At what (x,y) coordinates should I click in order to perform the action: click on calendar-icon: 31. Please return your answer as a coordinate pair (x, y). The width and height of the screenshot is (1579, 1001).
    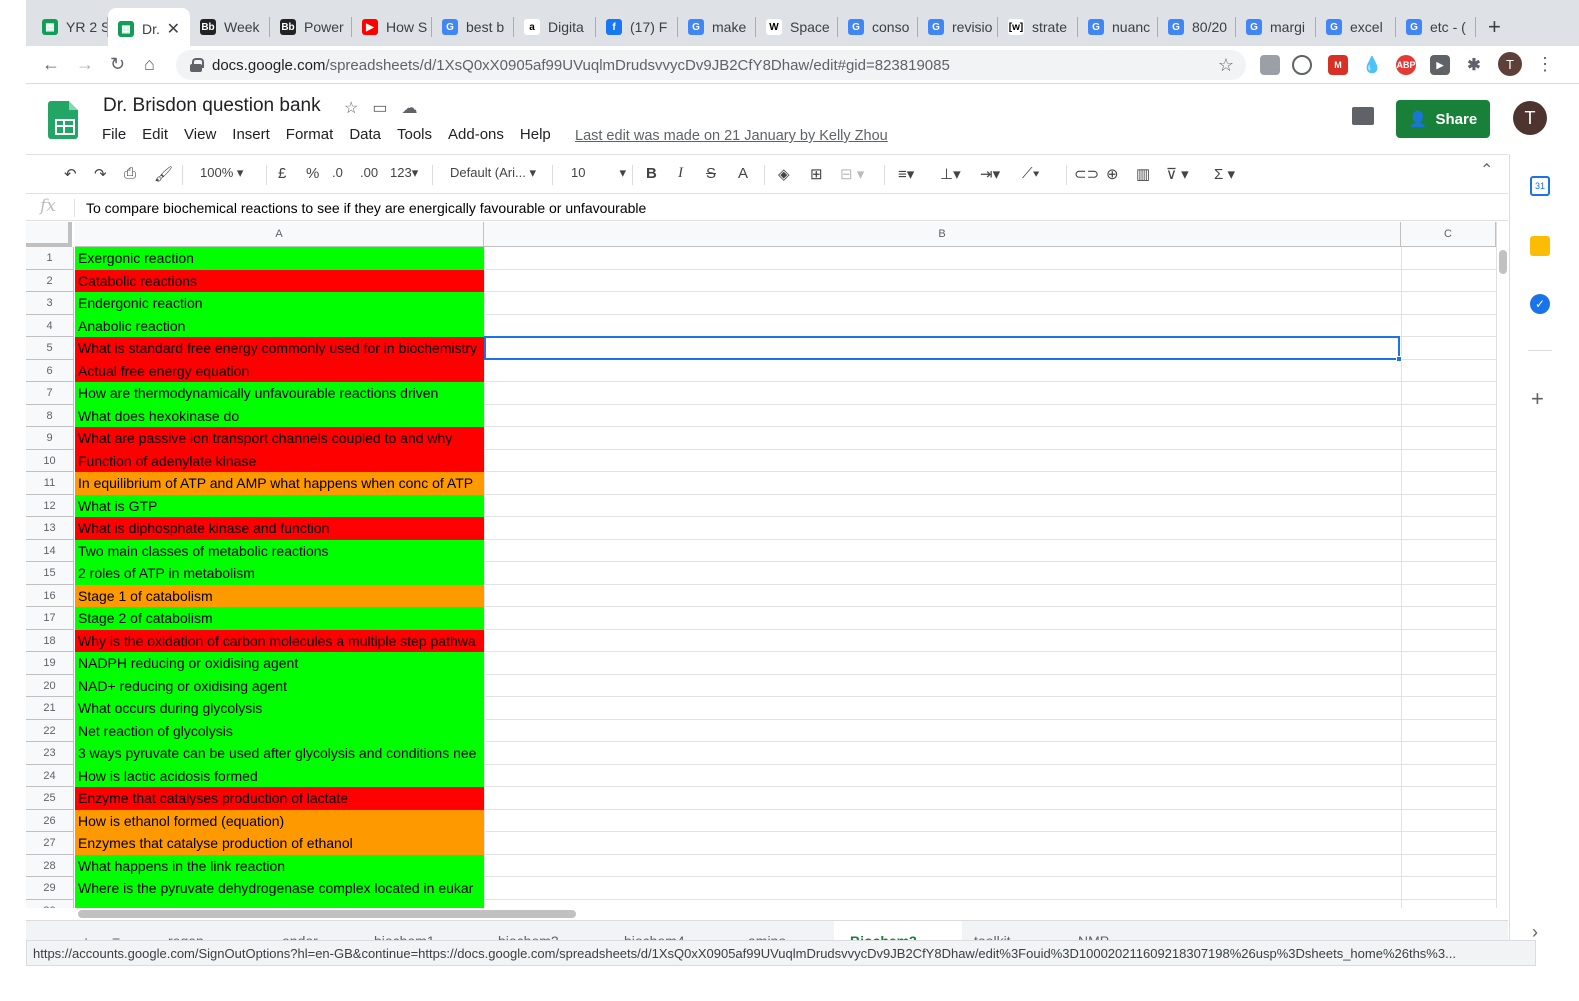
    Looking at the image, I should click on (1540, 186).